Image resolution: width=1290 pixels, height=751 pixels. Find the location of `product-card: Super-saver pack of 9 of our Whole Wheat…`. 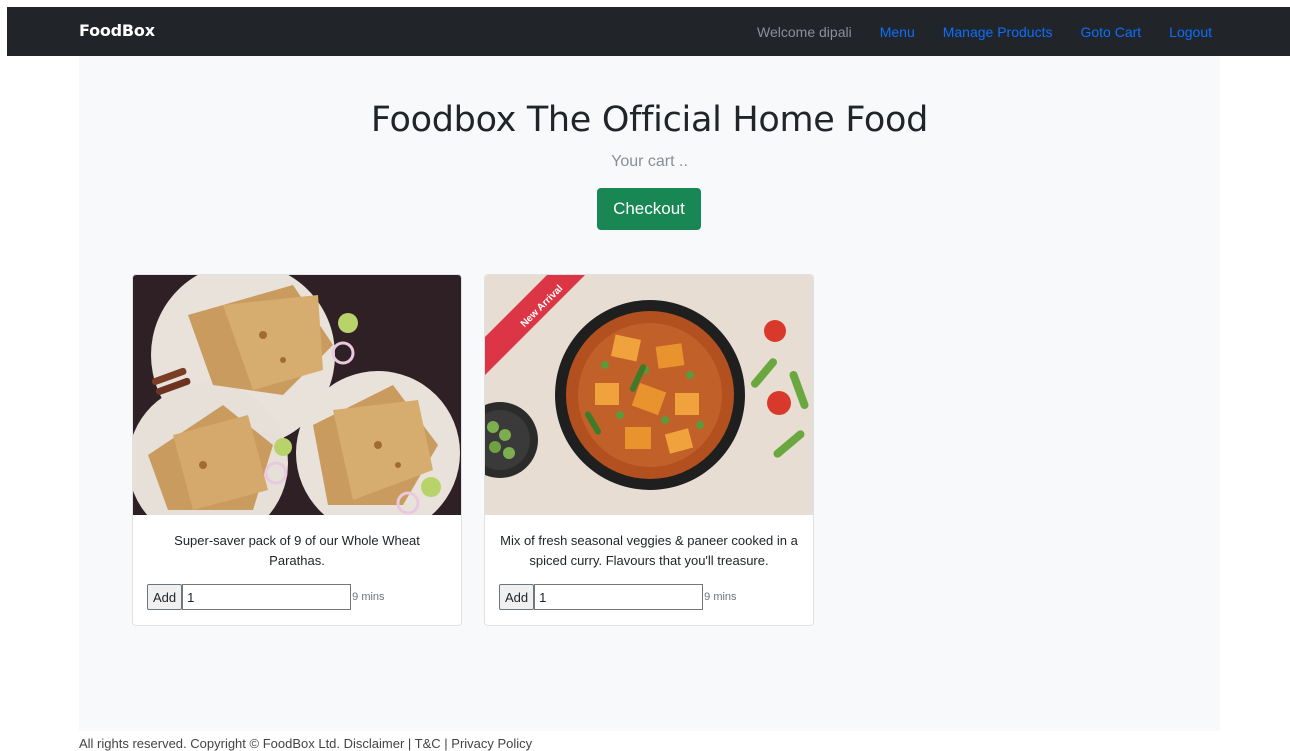

product-card: Super-saver pack of 9 of our Whole Wheat… is located at coordinates (297, 450).